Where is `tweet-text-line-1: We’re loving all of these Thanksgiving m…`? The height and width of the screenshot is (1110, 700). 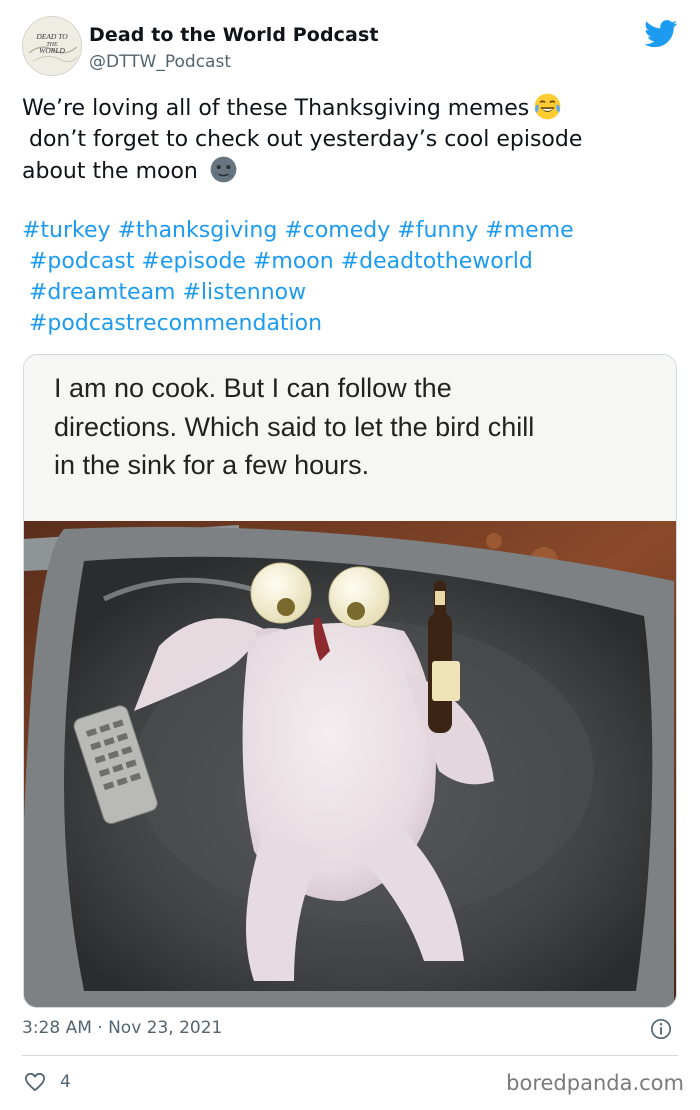
tweet-text-line-1: We’re loving all of these Thanksgiving m… is located at coordinates (352, 108).